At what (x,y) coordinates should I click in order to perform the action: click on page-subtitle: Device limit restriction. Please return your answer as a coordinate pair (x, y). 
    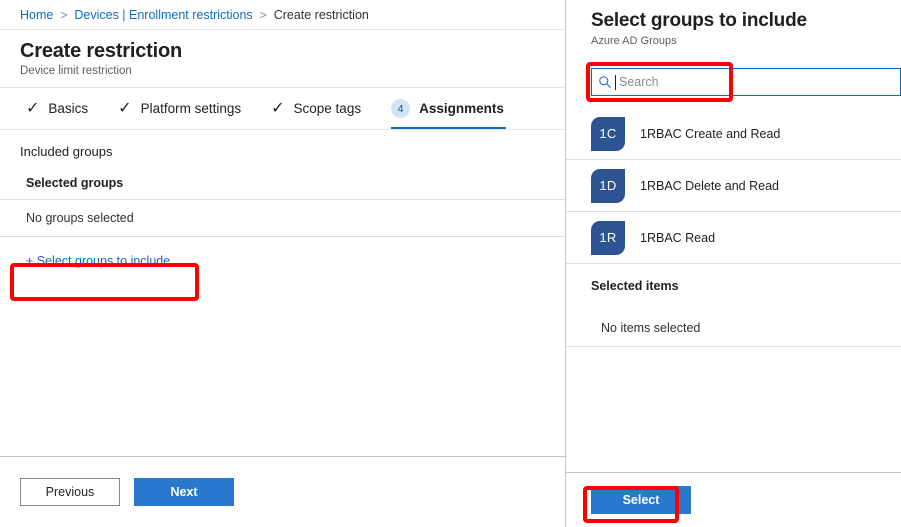
    Looking at the image, I should click on (76, 71).